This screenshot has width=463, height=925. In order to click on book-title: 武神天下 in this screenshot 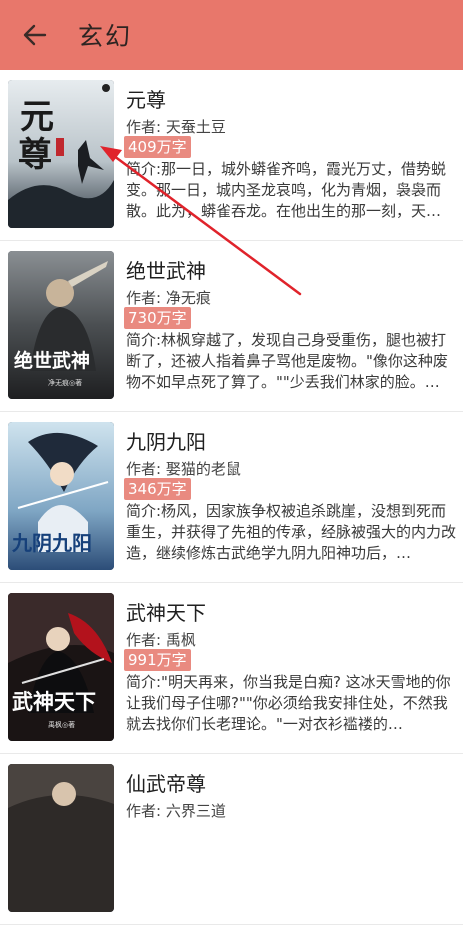, I will do `click(166, 611)`.